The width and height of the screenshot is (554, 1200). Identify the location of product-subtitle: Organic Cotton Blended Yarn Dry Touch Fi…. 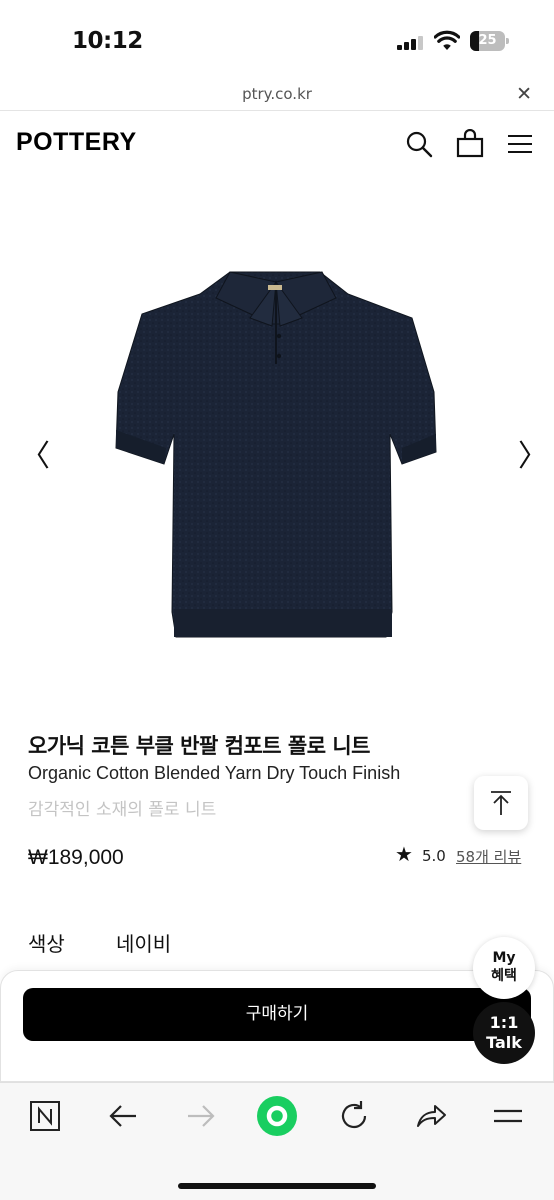
(214, 773).